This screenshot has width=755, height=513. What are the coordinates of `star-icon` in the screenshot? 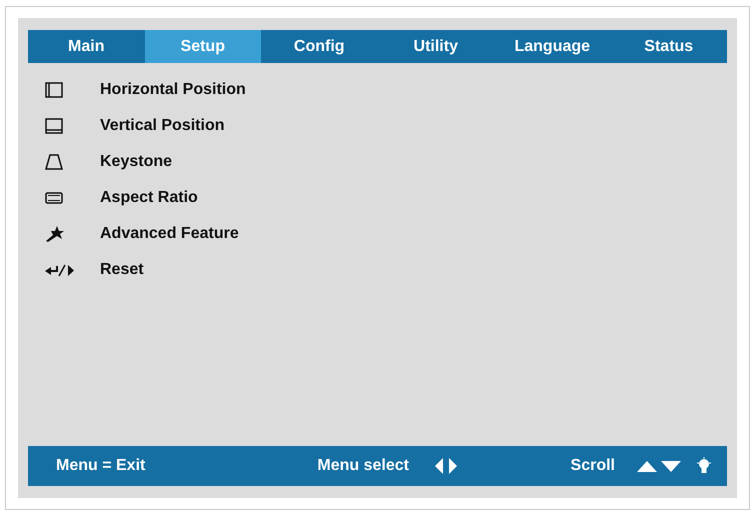 It's located at (55, 234).